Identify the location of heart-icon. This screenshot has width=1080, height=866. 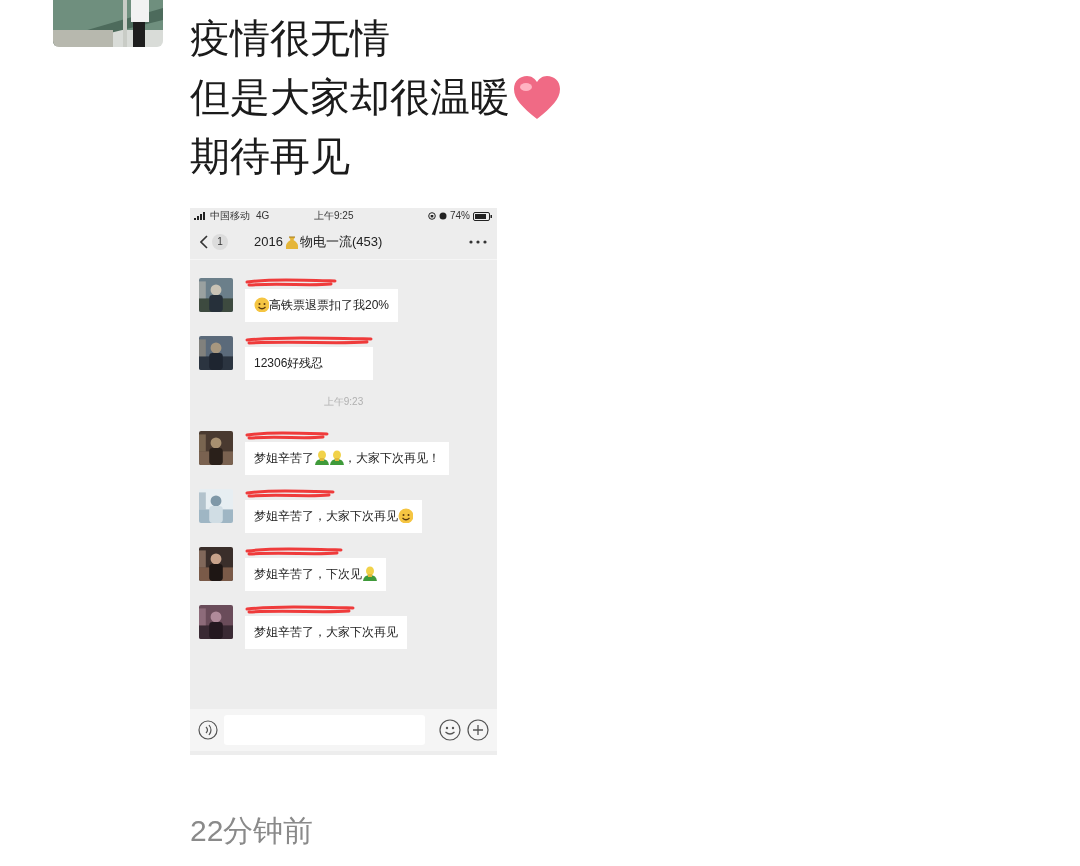
(537, 97).